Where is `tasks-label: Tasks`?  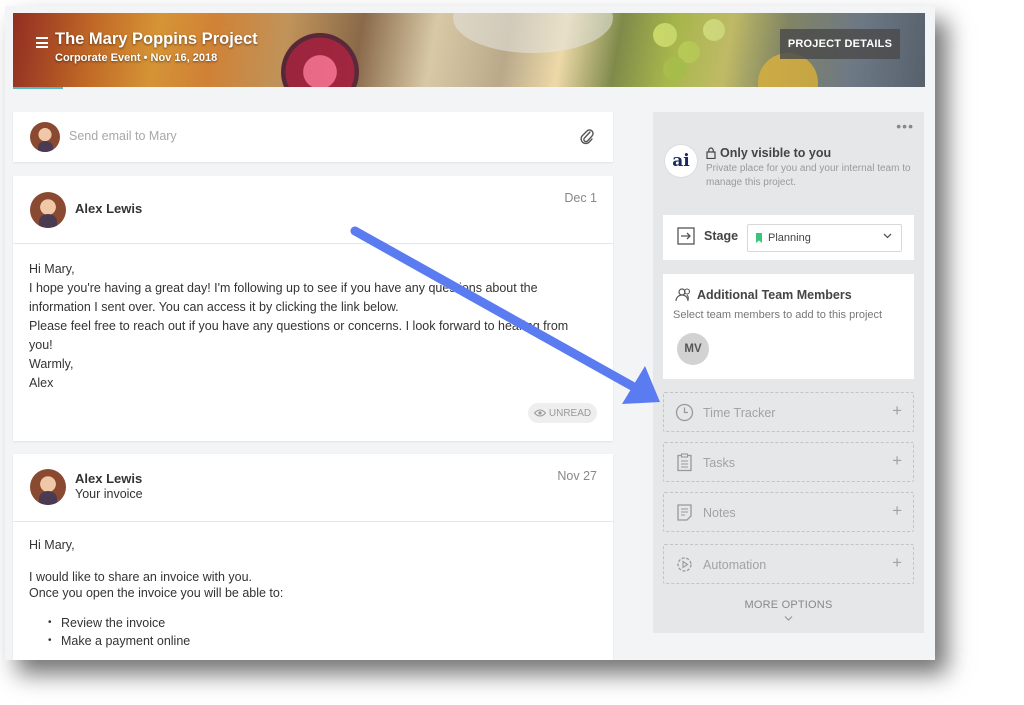
tasks-label: Tasks is located at coordinates (719, 463).